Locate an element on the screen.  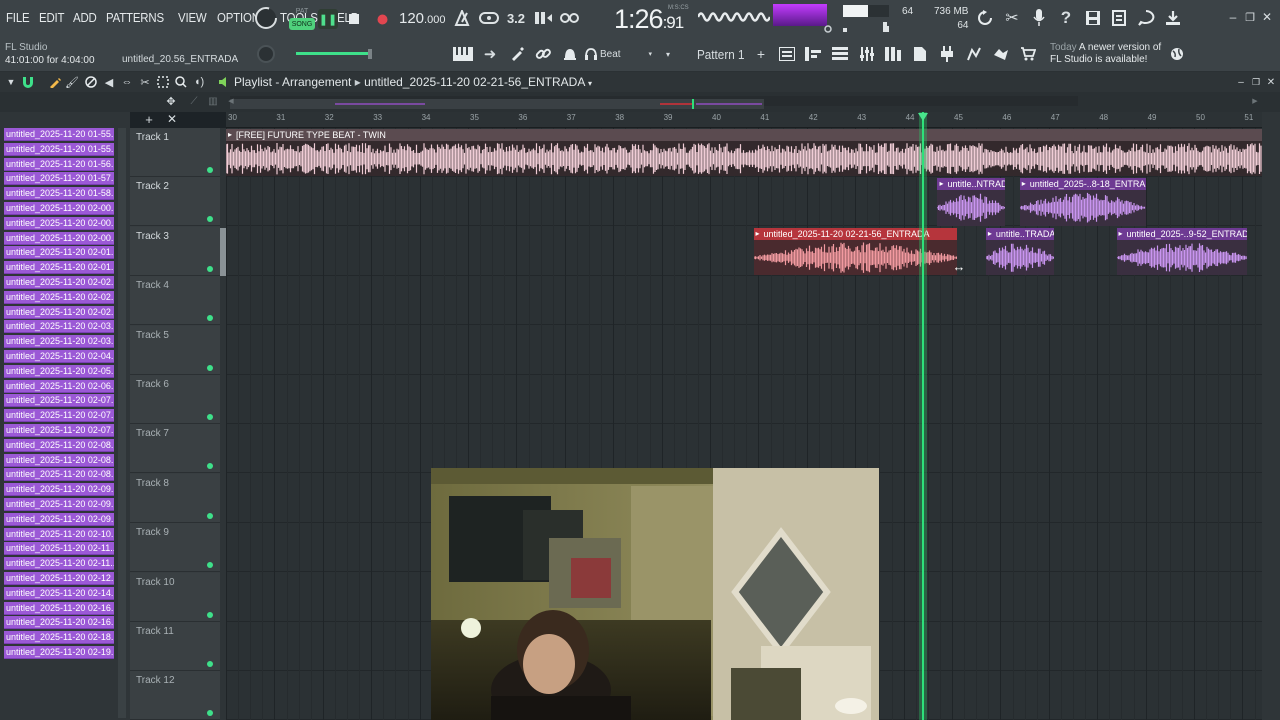
picker-scrollbar is located at coordinates (122, 423).